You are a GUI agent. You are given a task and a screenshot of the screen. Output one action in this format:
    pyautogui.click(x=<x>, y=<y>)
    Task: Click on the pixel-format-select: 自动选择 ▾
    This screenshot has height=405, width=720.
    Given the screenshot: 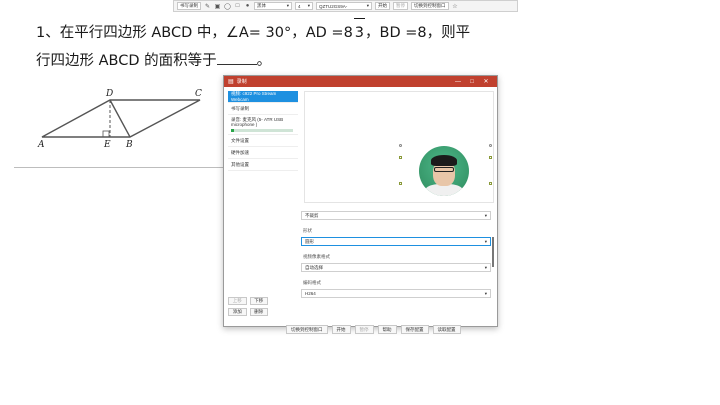 What is the action you would take?
    pyautogui.click(x=396, y=267)
    